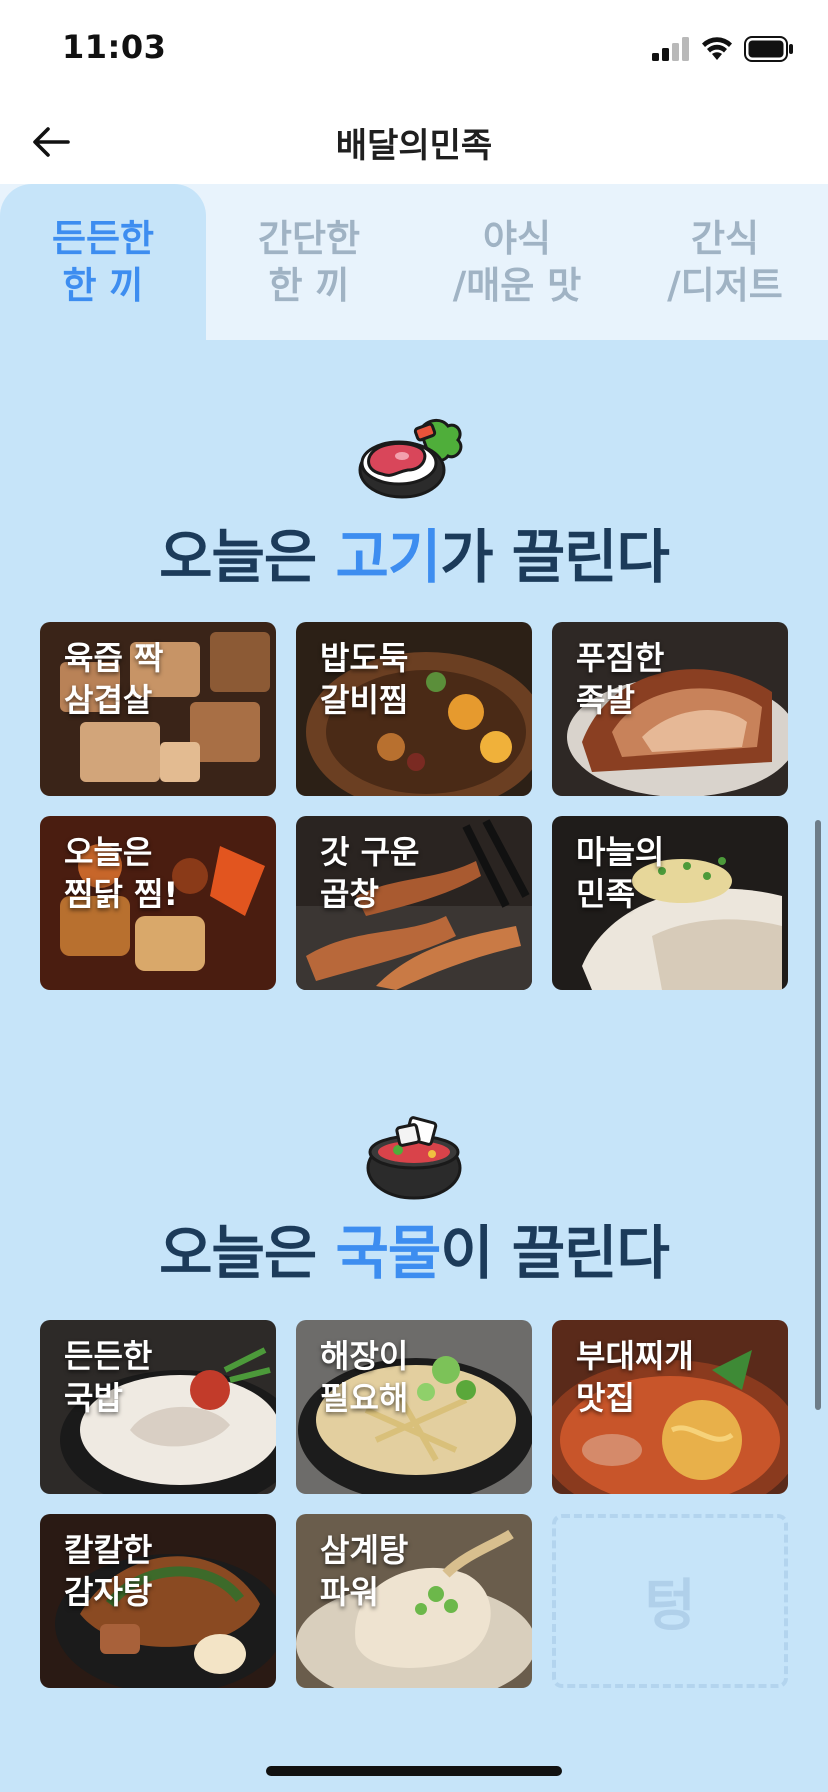 This screenshot has height=1792, width=828. Describe the element at coordinates (555, 557) in the screenshot. I see `title-suffix: 가 끌린다` at that location.